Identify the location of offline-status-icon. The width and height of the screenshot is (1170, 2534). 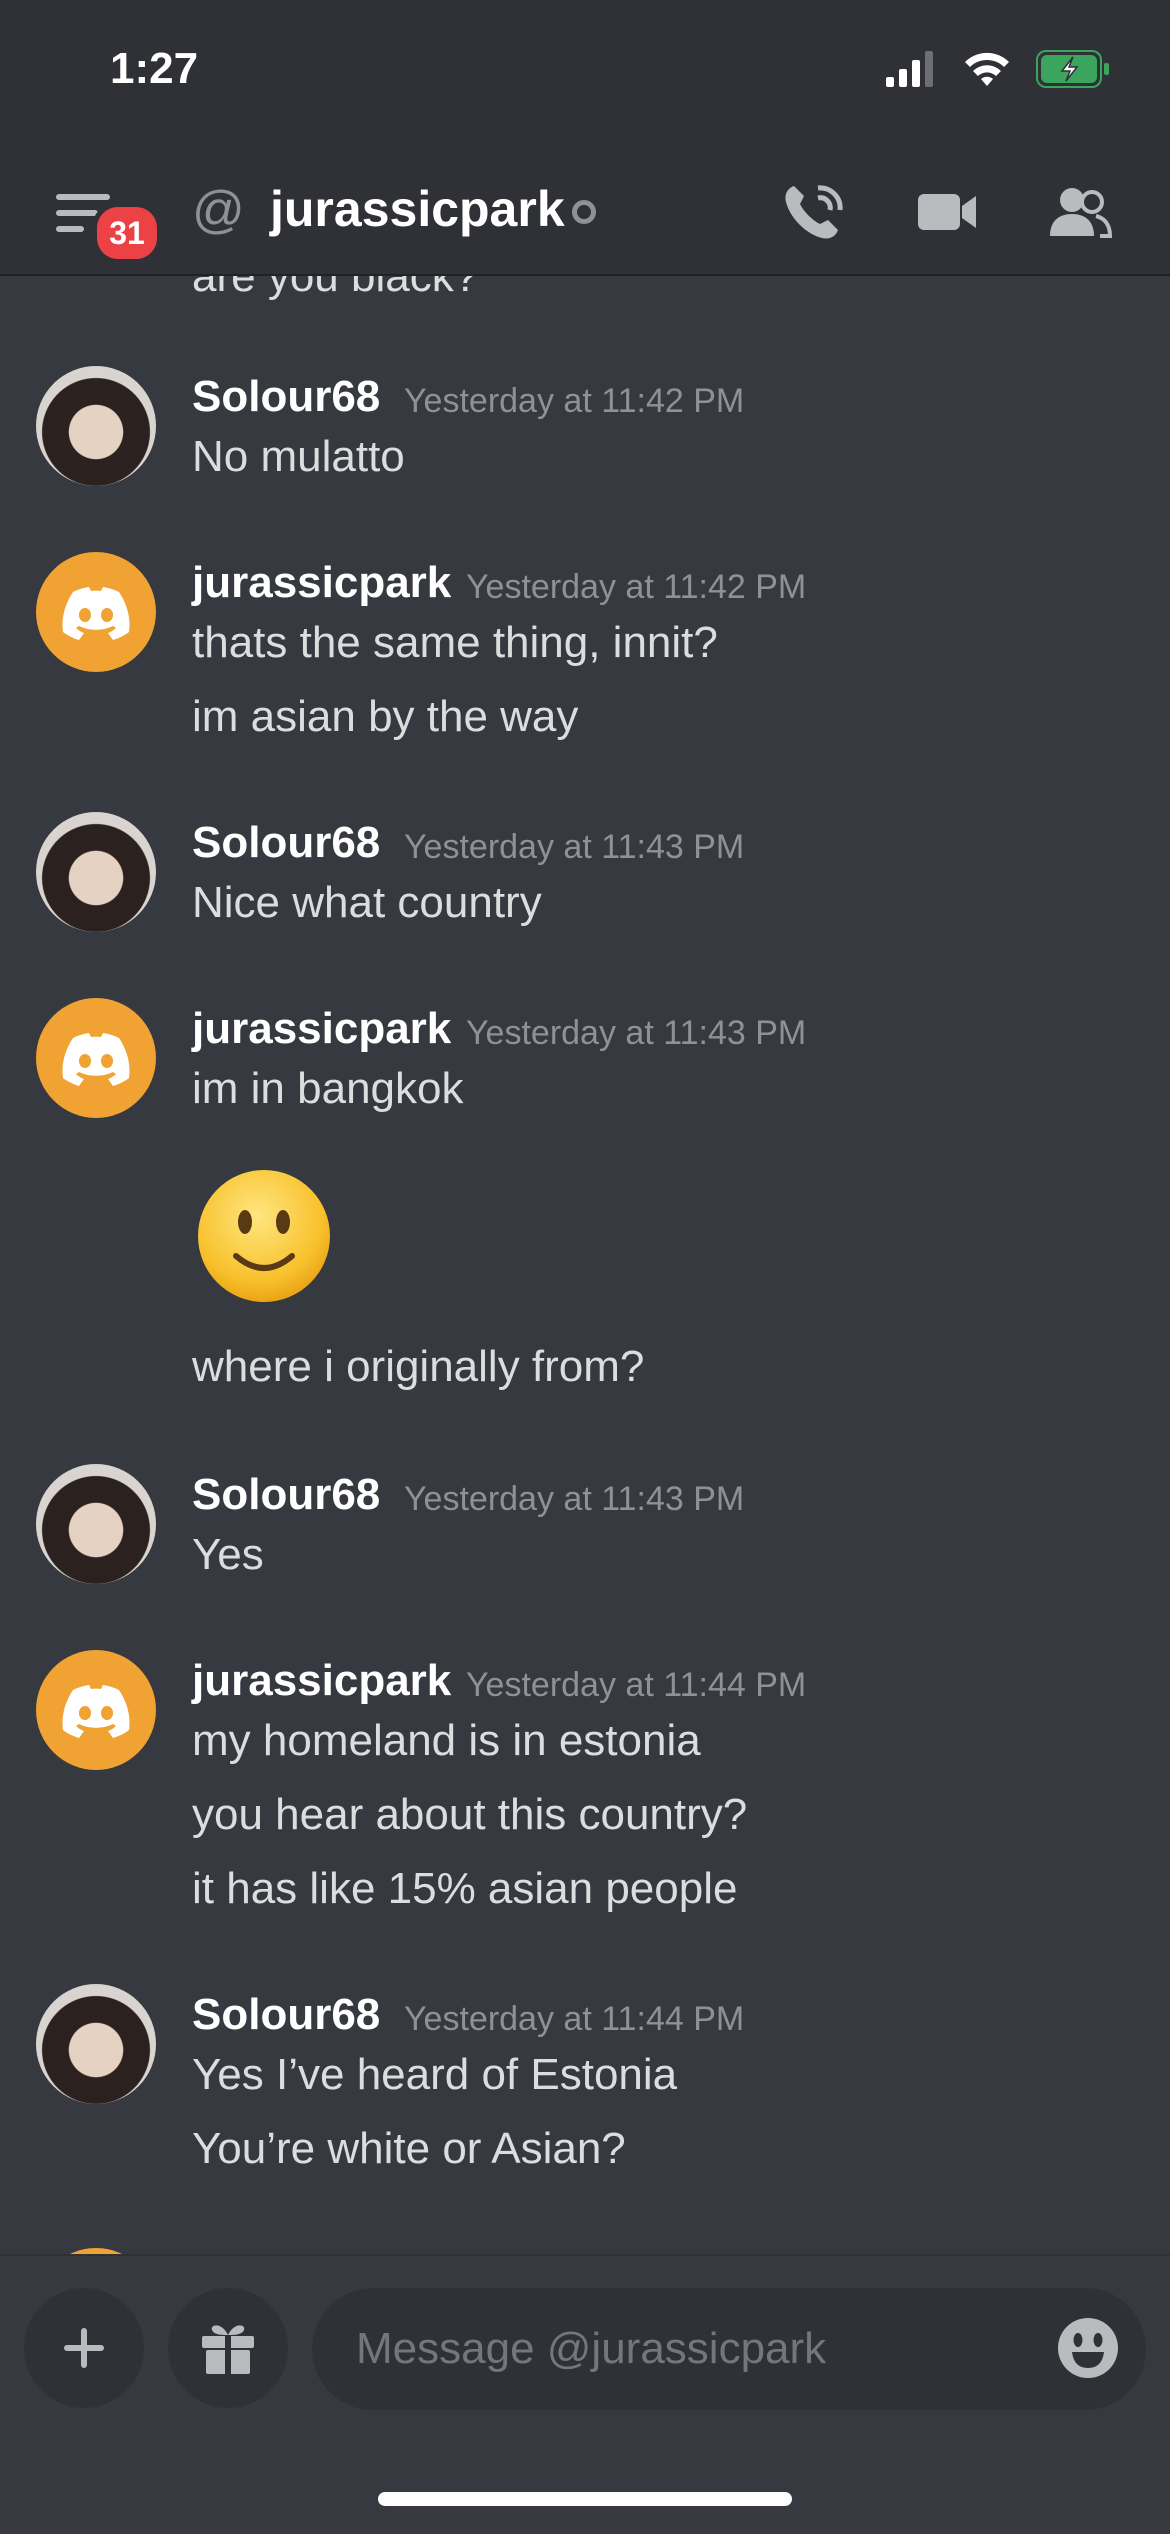
(584, 212).